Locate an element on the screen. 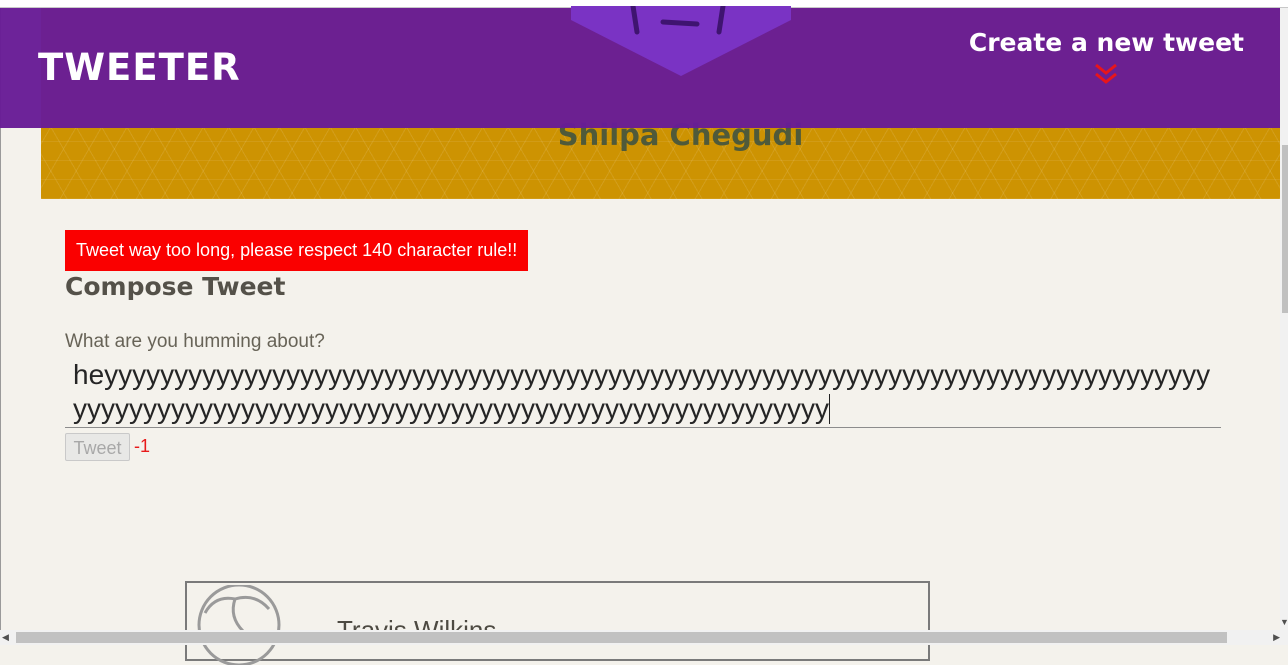 The width and height of the screenshot is (1288, 665). create-new-tweet-label: Create a new tweet is located at coordinates (1106, 42).